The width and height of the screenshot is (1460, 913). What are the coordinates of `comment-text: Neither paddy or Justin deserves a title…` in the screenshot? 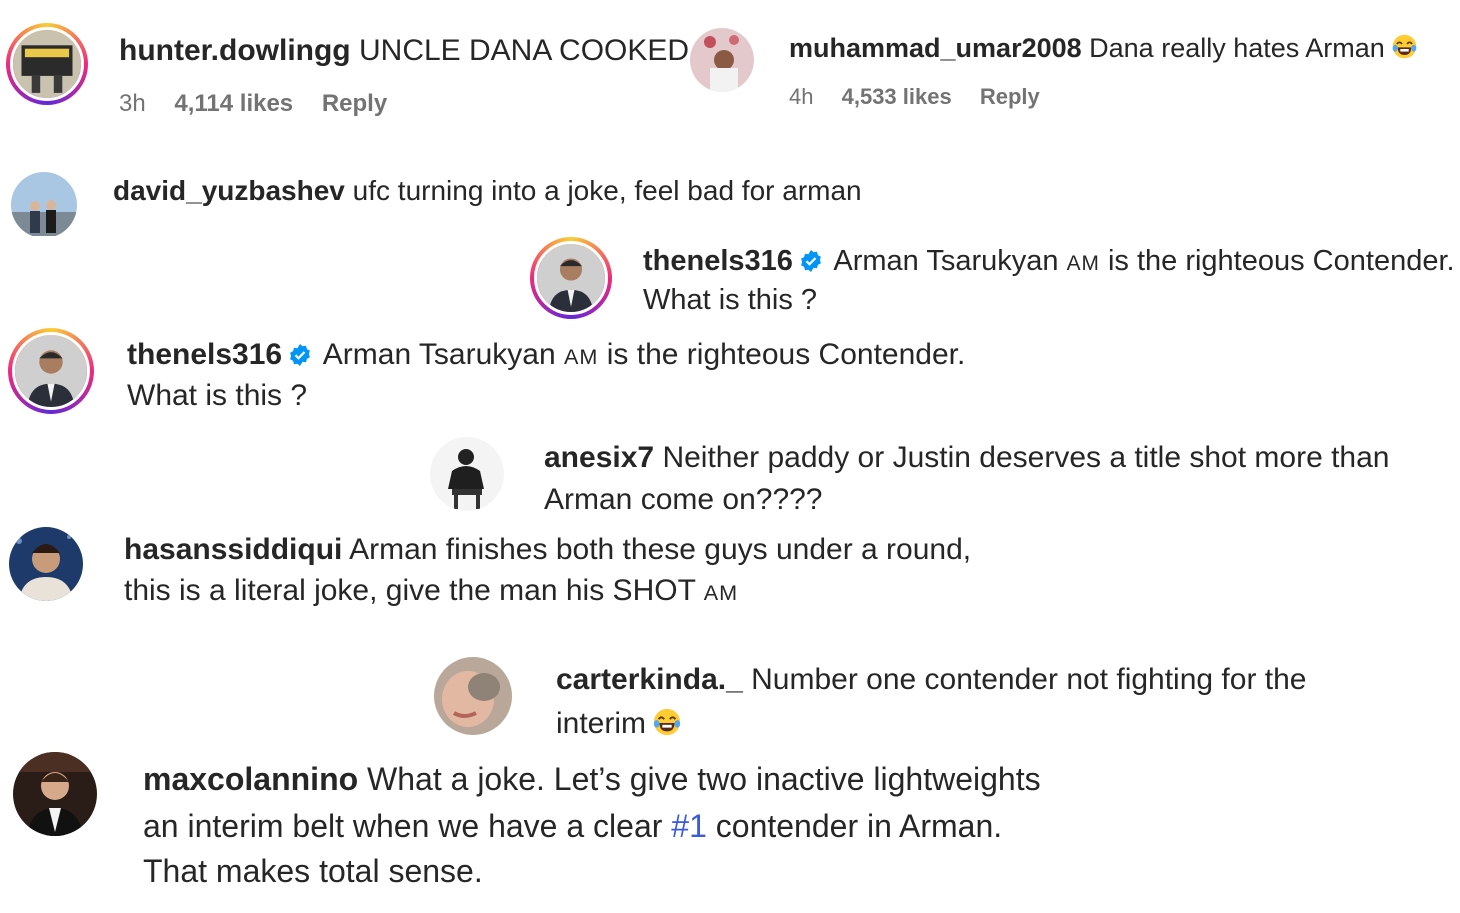 It's located at (1026, 457).